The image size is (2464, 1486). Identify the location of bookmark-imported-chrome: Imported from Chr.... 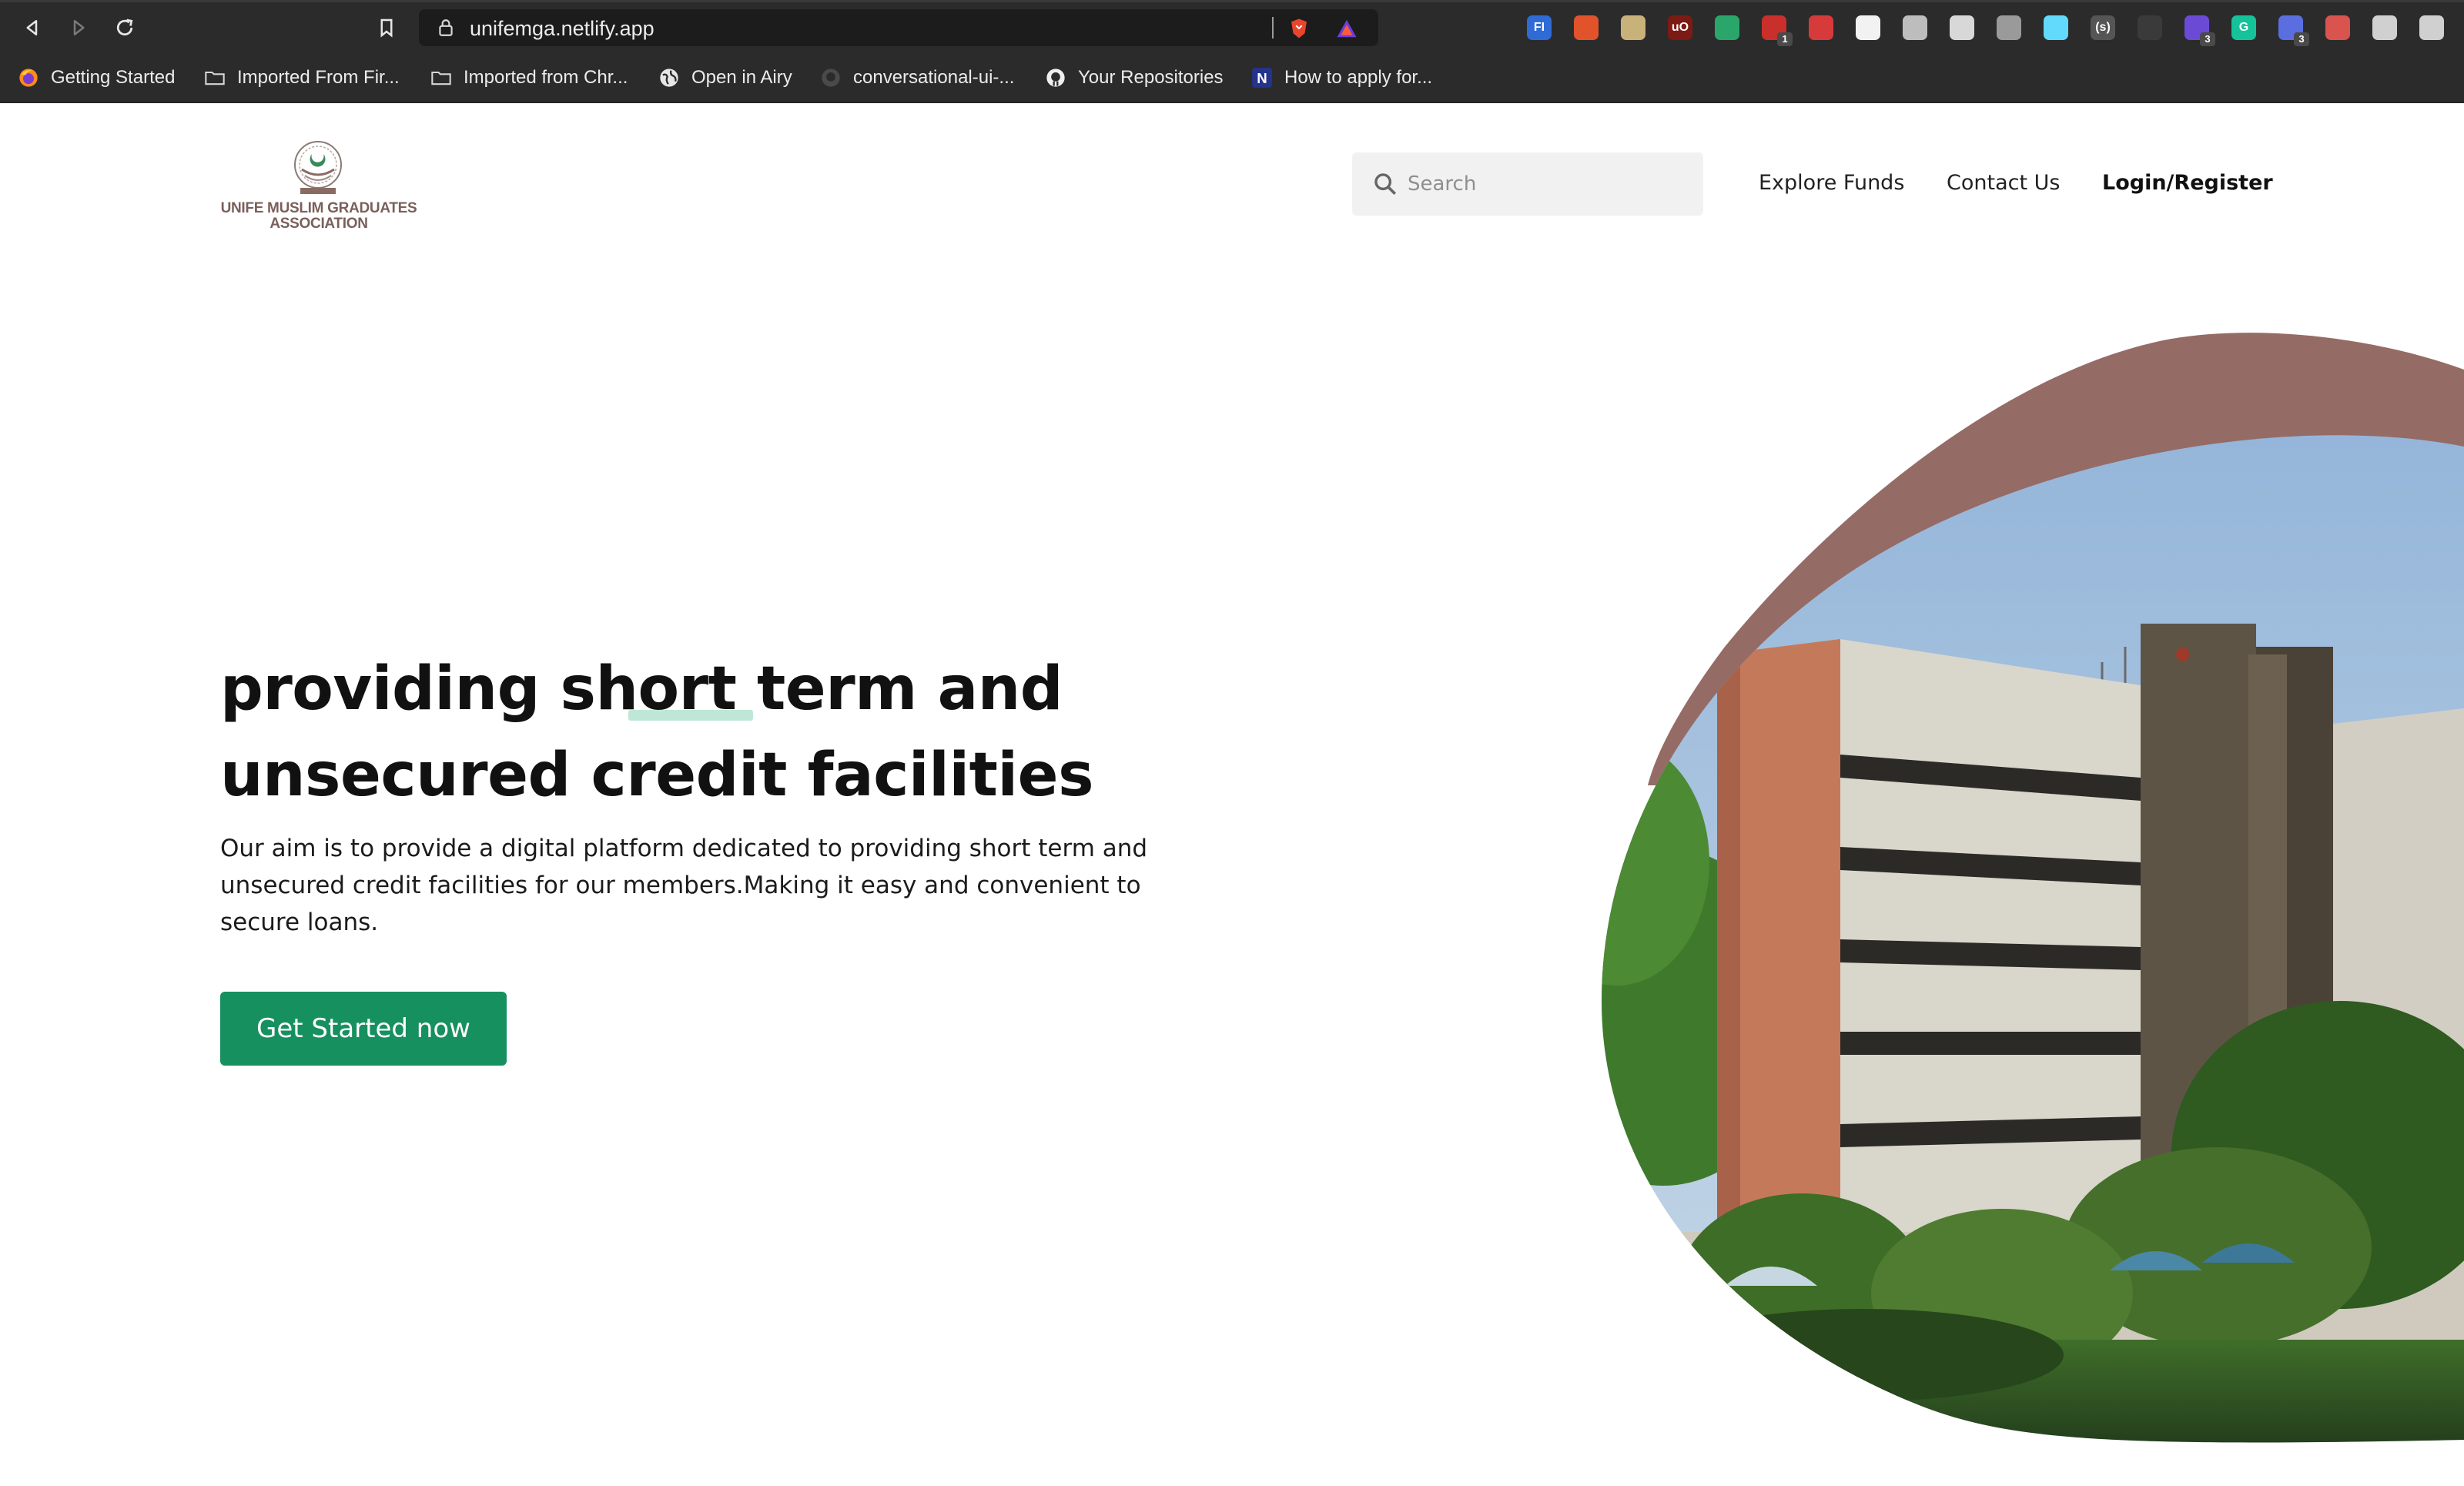
(529, 78).